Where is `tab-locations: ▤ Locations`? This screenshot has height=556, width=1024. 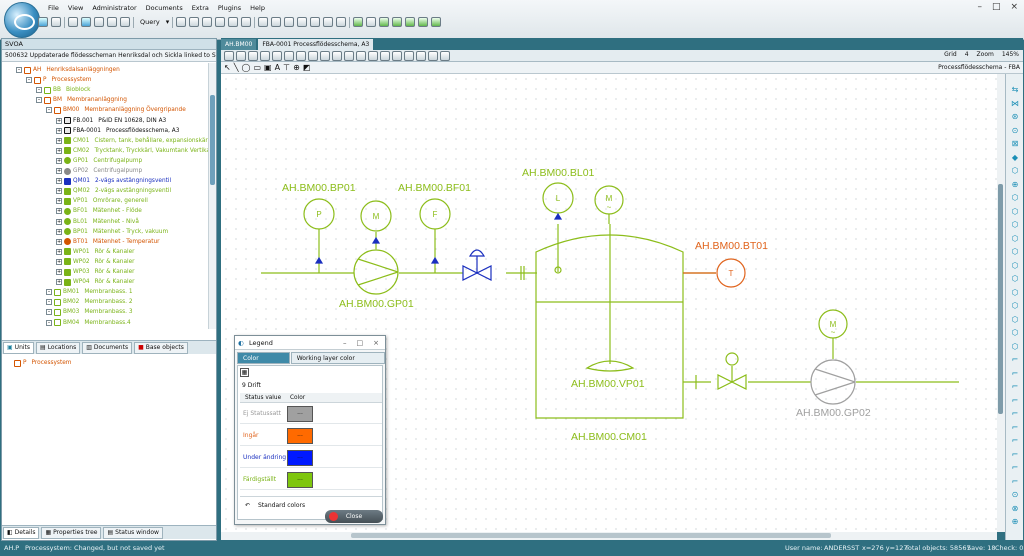
tab-locations: ▤ Locations is located at coordinates (58, 348).